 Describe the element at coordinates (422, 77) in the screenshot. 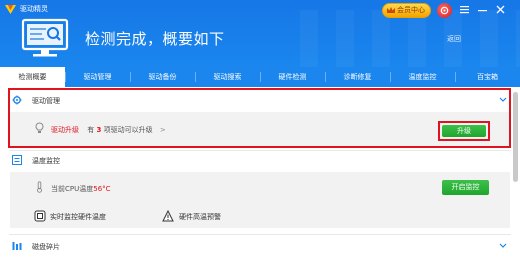

I see `tab-temperature-monitor: 温度监控` at that location.